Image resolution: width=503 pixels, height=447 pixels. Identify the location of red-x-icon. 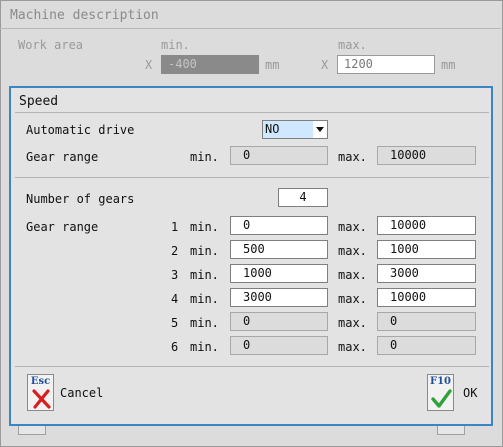
(41, 399).